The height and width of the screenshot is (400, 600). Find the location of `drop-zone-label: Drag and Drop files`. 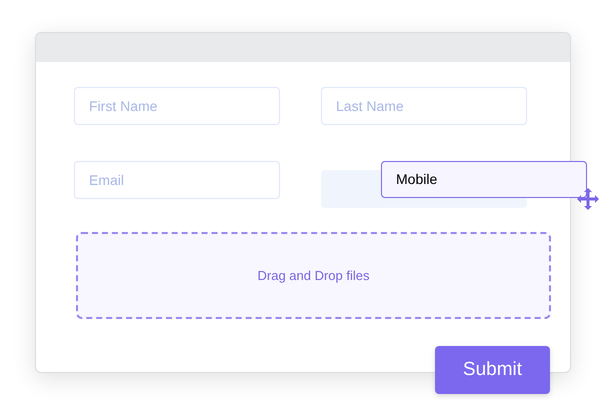

drop-zone-label: Drag and Drop files is located at coordinates (314, 275).